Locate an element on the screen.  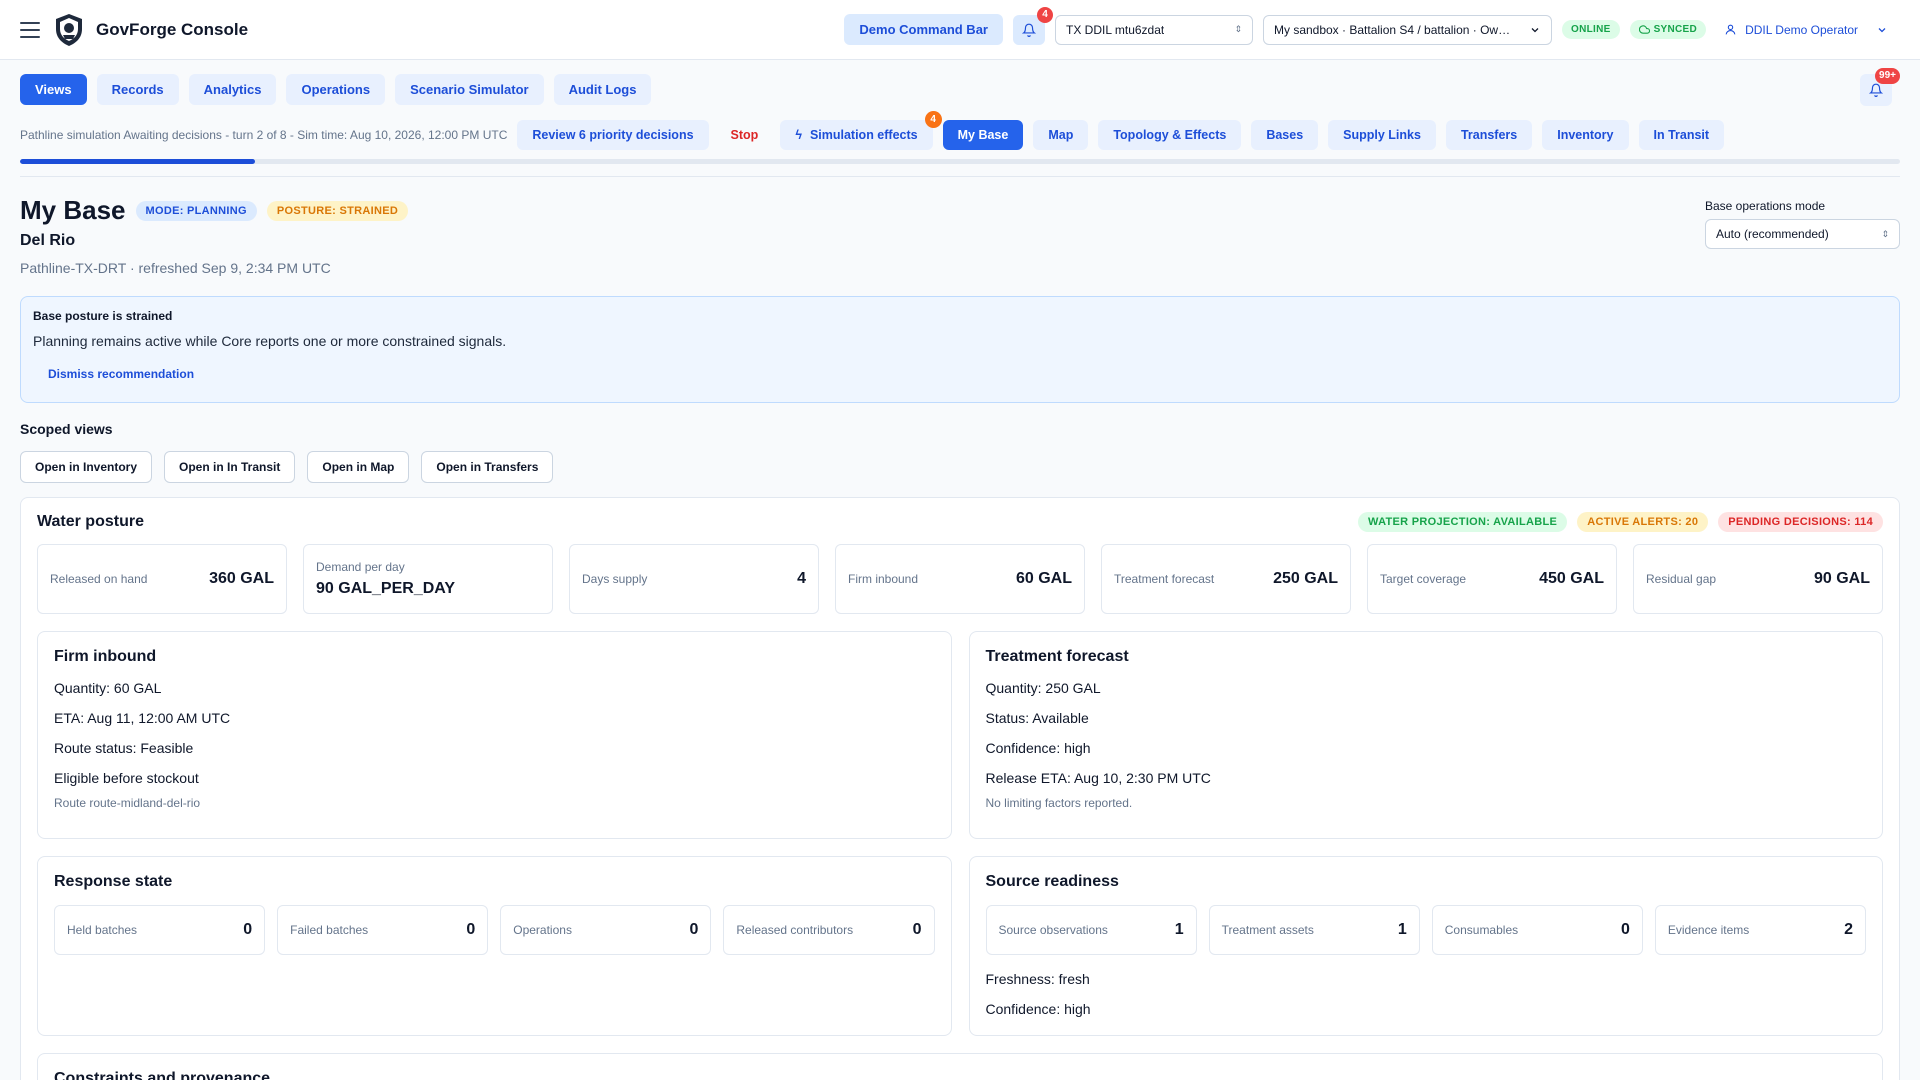
synced-badge: SYNCED is located at coordinates (1668, 29).